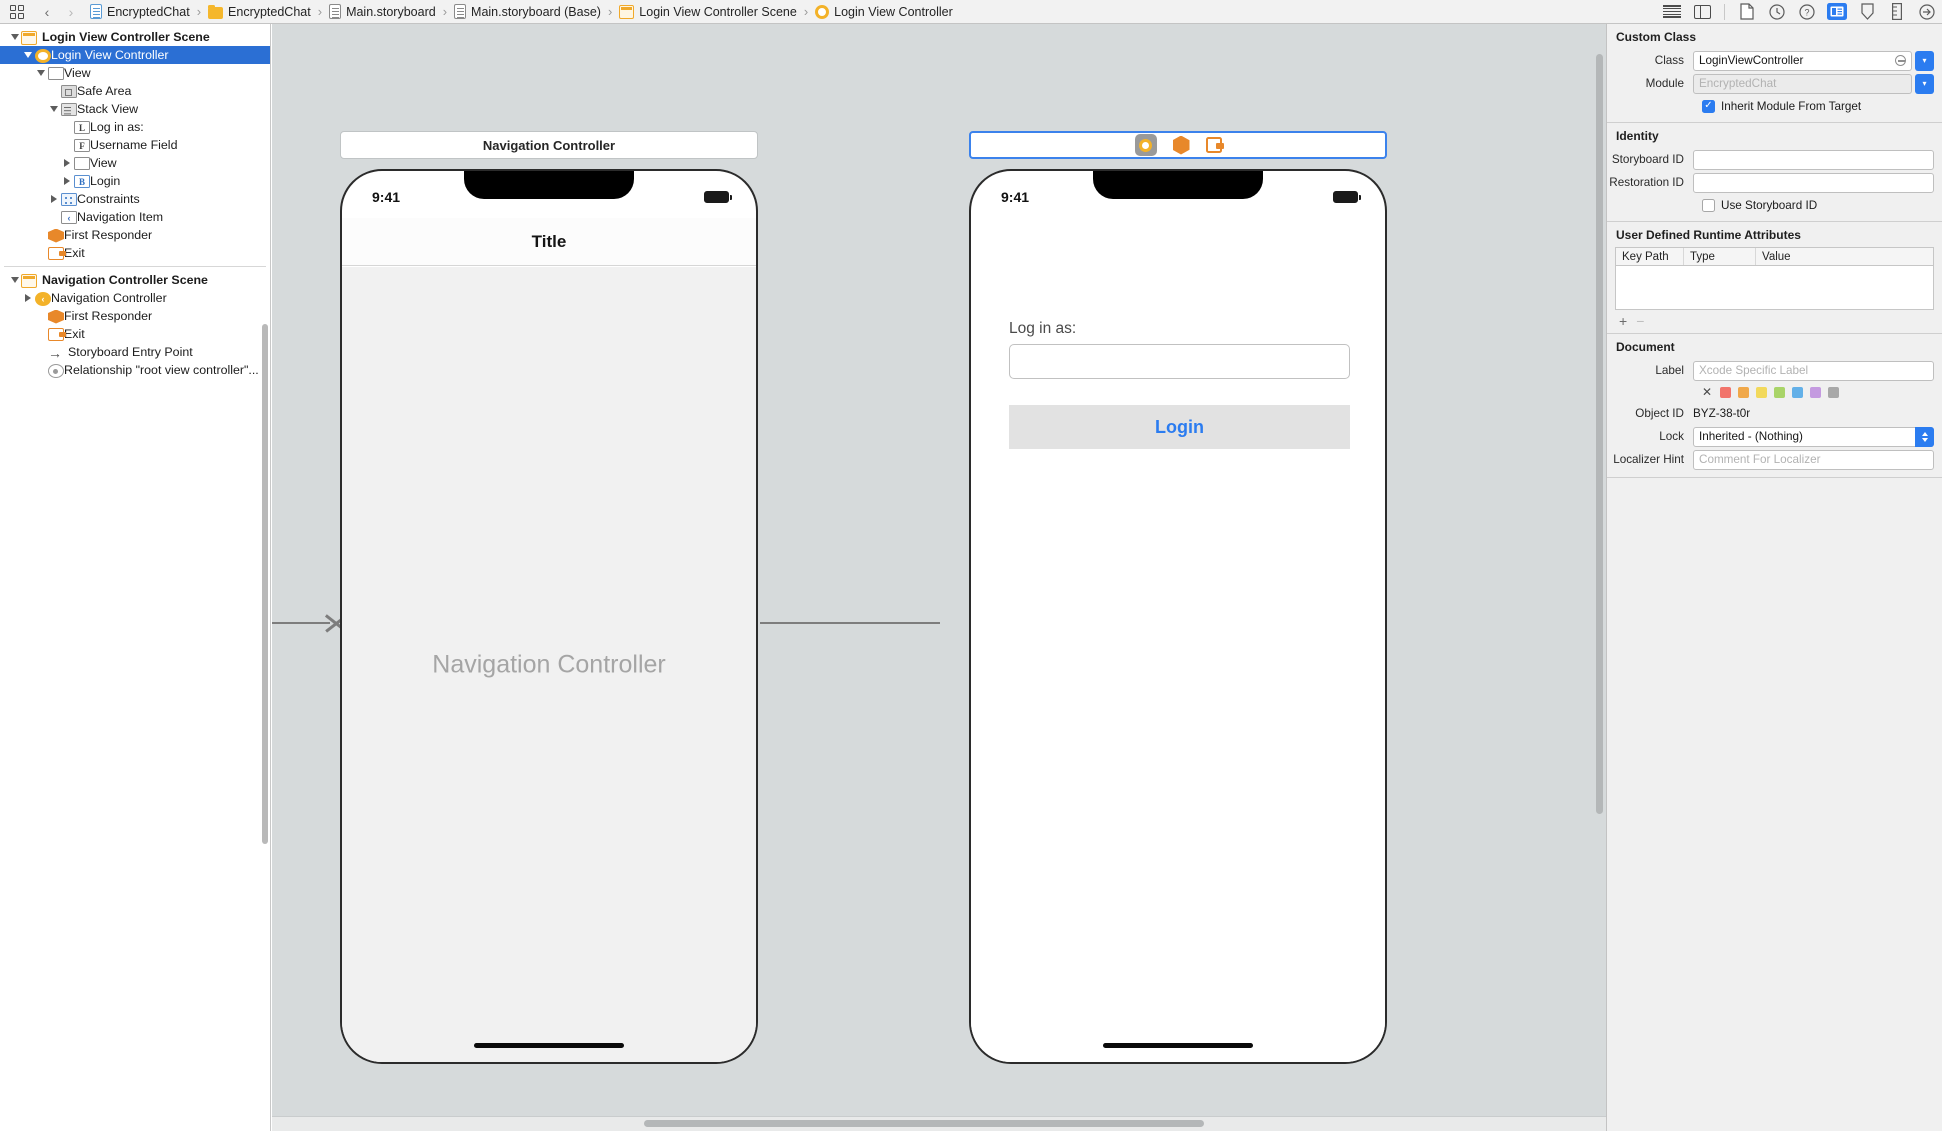  What do you see at coordinates (135, 145) in the screenshot?
I see `outline-item-username-field: F Username Field` at bounding box center [135, 145].